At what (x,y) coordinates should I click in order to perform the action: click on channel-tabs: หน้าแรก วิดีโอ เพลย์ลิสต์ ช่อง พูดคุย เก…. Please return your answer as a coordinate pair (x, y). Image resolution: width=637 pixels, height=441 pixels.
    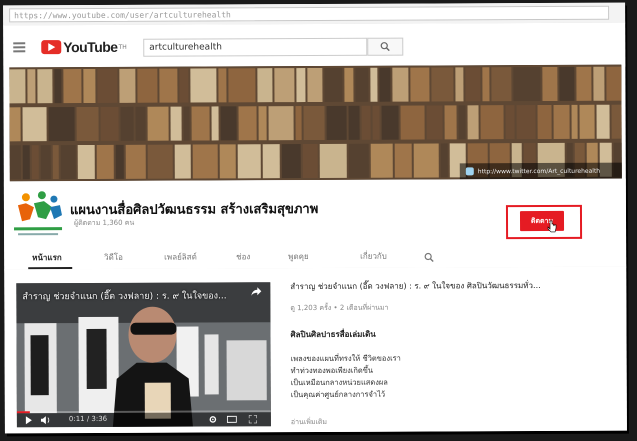
    Looking at the image, I should click on (315, 255).